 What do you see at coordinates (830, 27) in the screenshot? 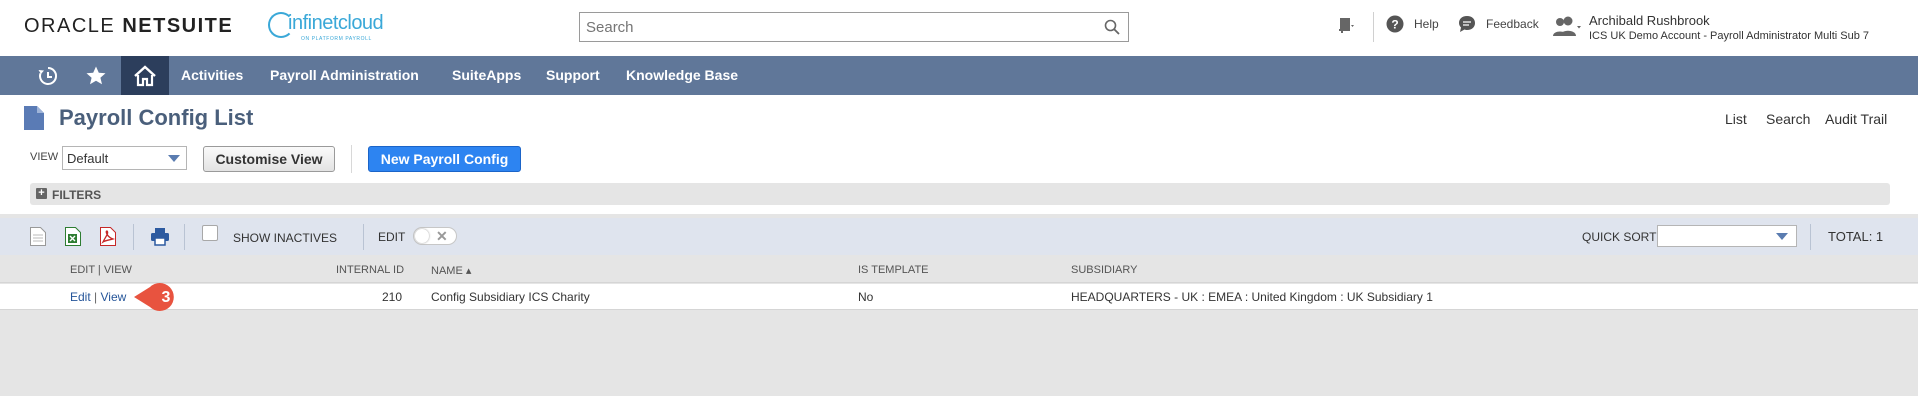
I see `search-input` at bounding box center [830, 27].